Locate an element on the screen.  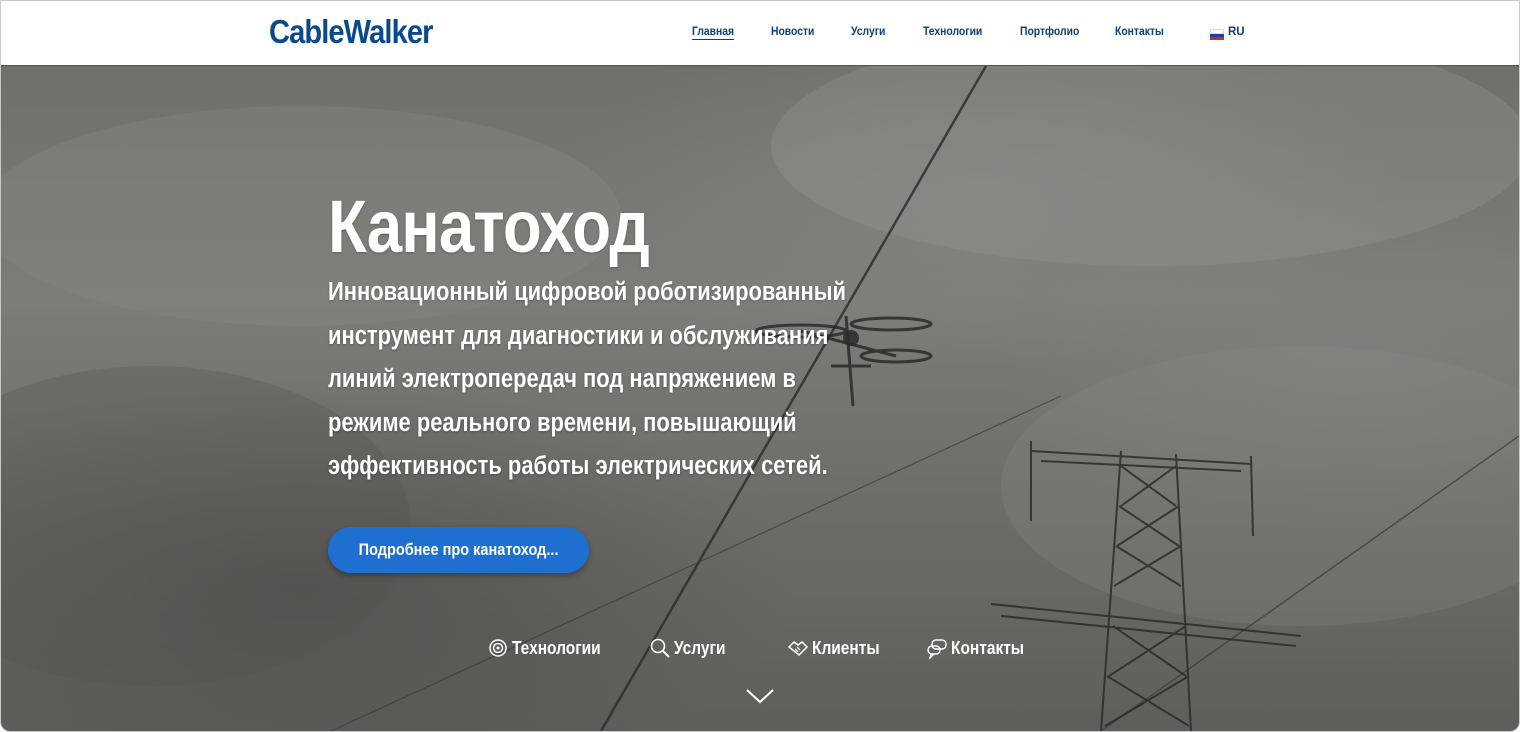
language-selector: RU is located at coordinates (1236, 32).